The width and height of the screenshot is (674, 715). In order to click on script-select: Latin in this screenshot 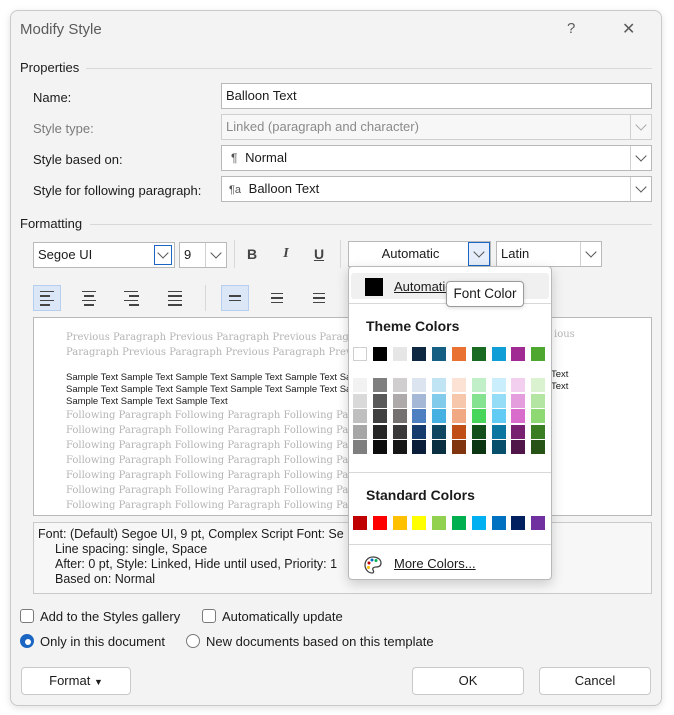, I will do `click(549, 254)`.